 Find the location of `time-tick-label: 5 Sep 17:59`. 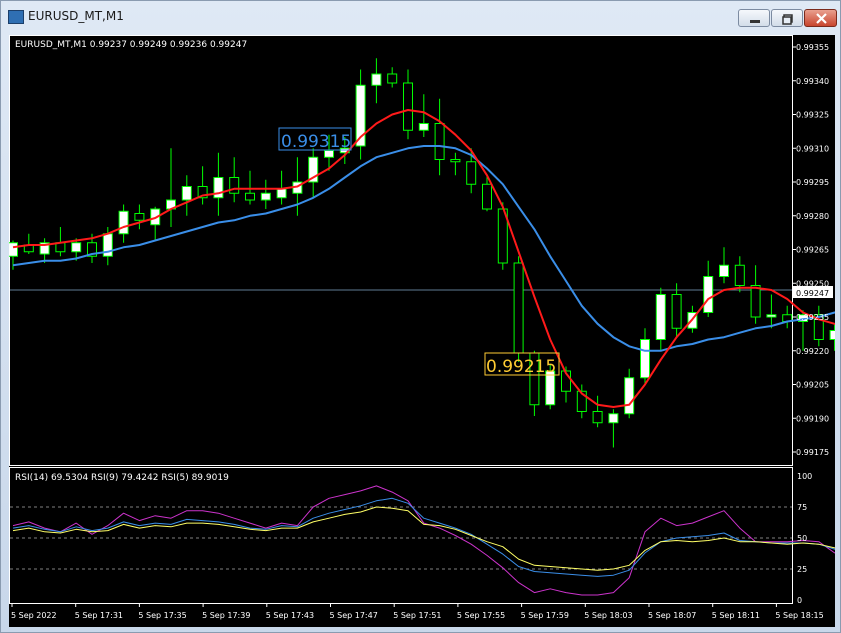

time-tick-label: 5 Sep 17:59 is located at coordinates (545, 615).